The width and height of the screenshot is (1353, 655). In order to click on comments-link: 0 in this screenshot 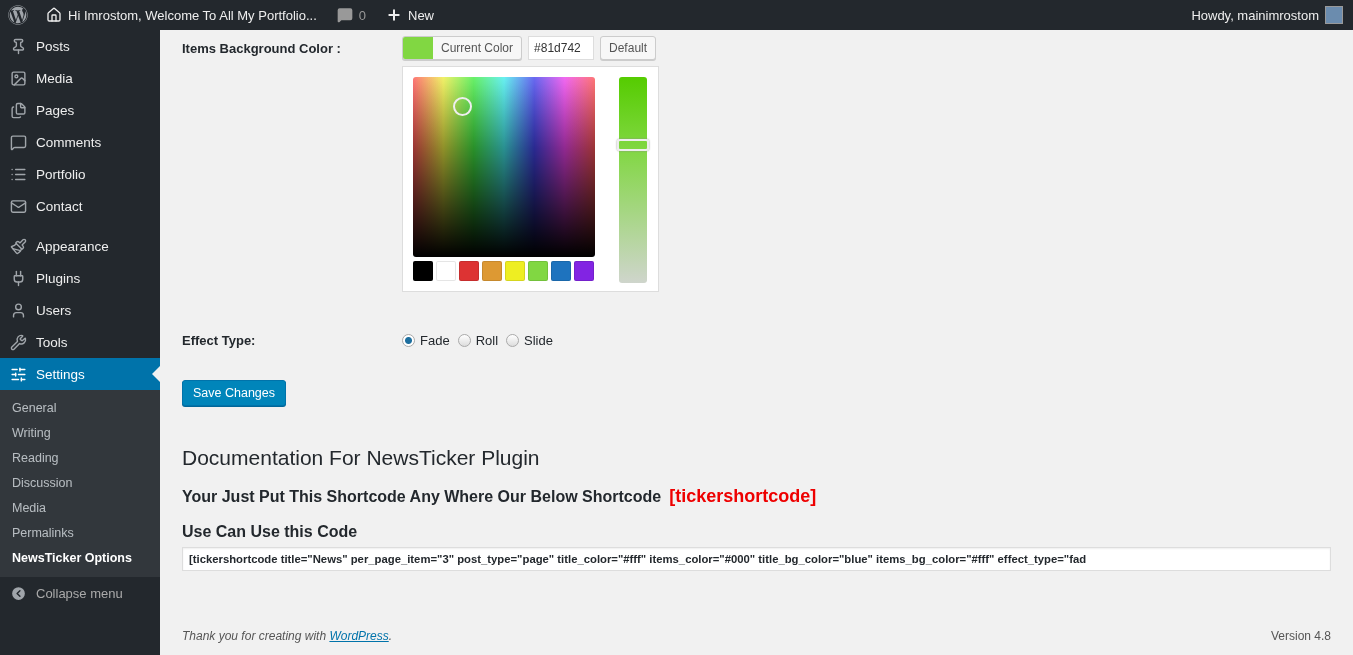, I will do `click(351, 15)`.